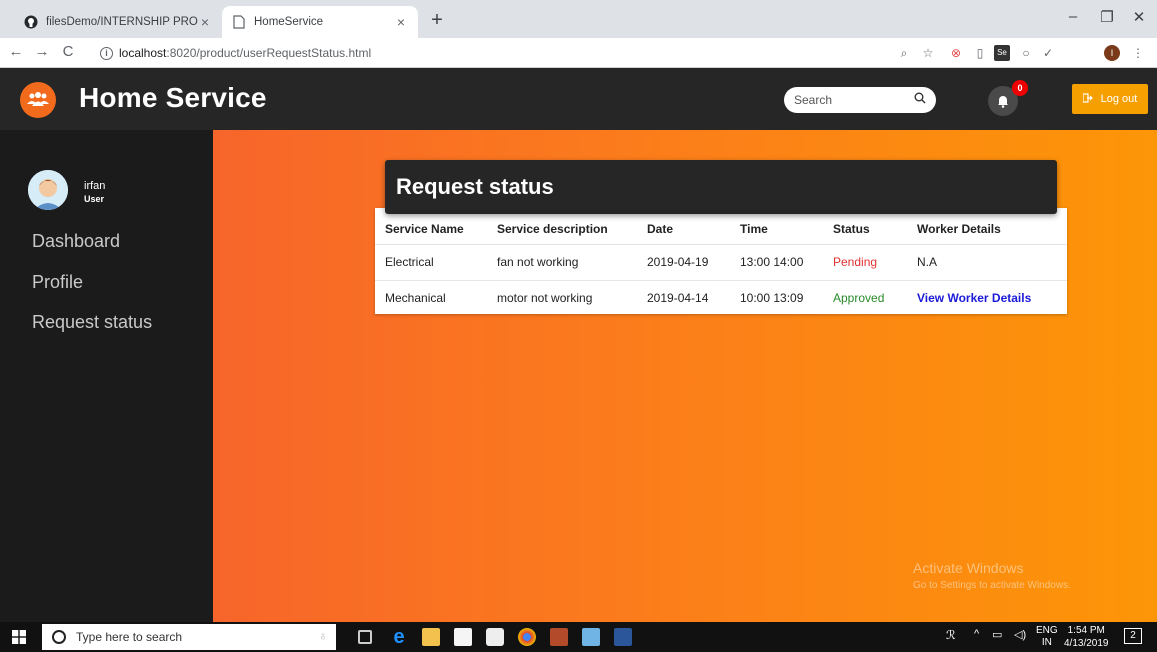 Image resolution: width=1157 pixels, height=652 pixels. I want to click on service-description-cell: motor not working, so click(545, 298).